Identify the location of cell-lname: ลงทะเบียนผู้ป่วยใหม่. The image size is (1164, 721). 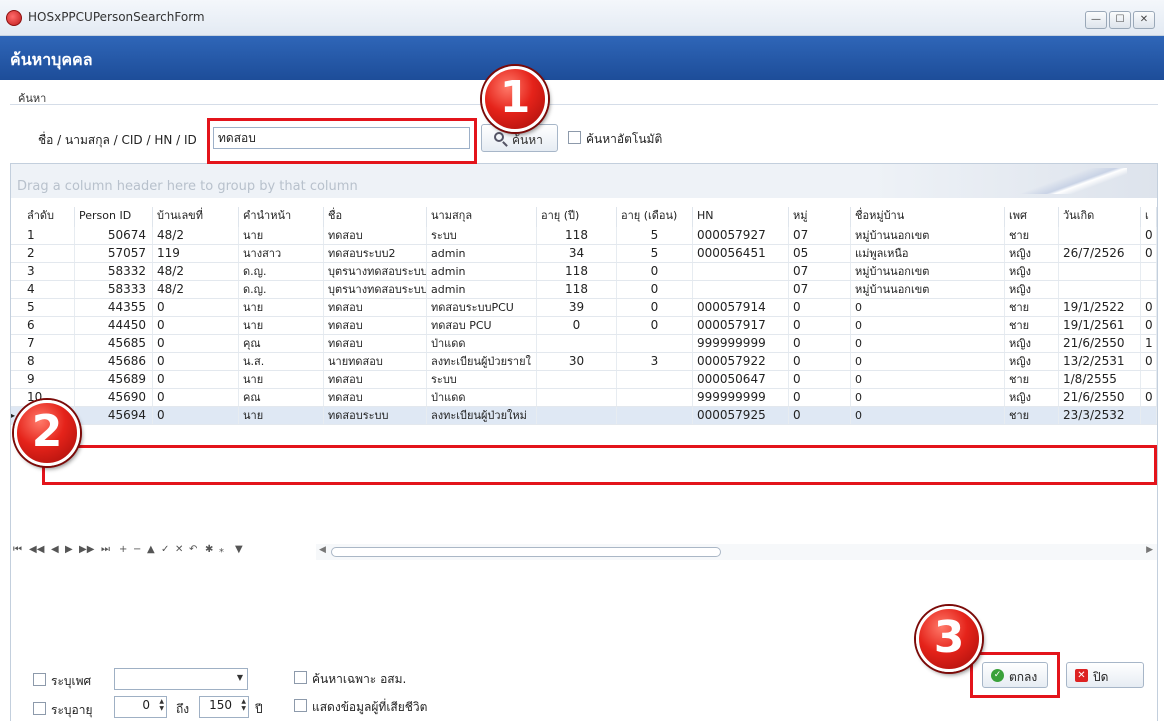
(482, 415).